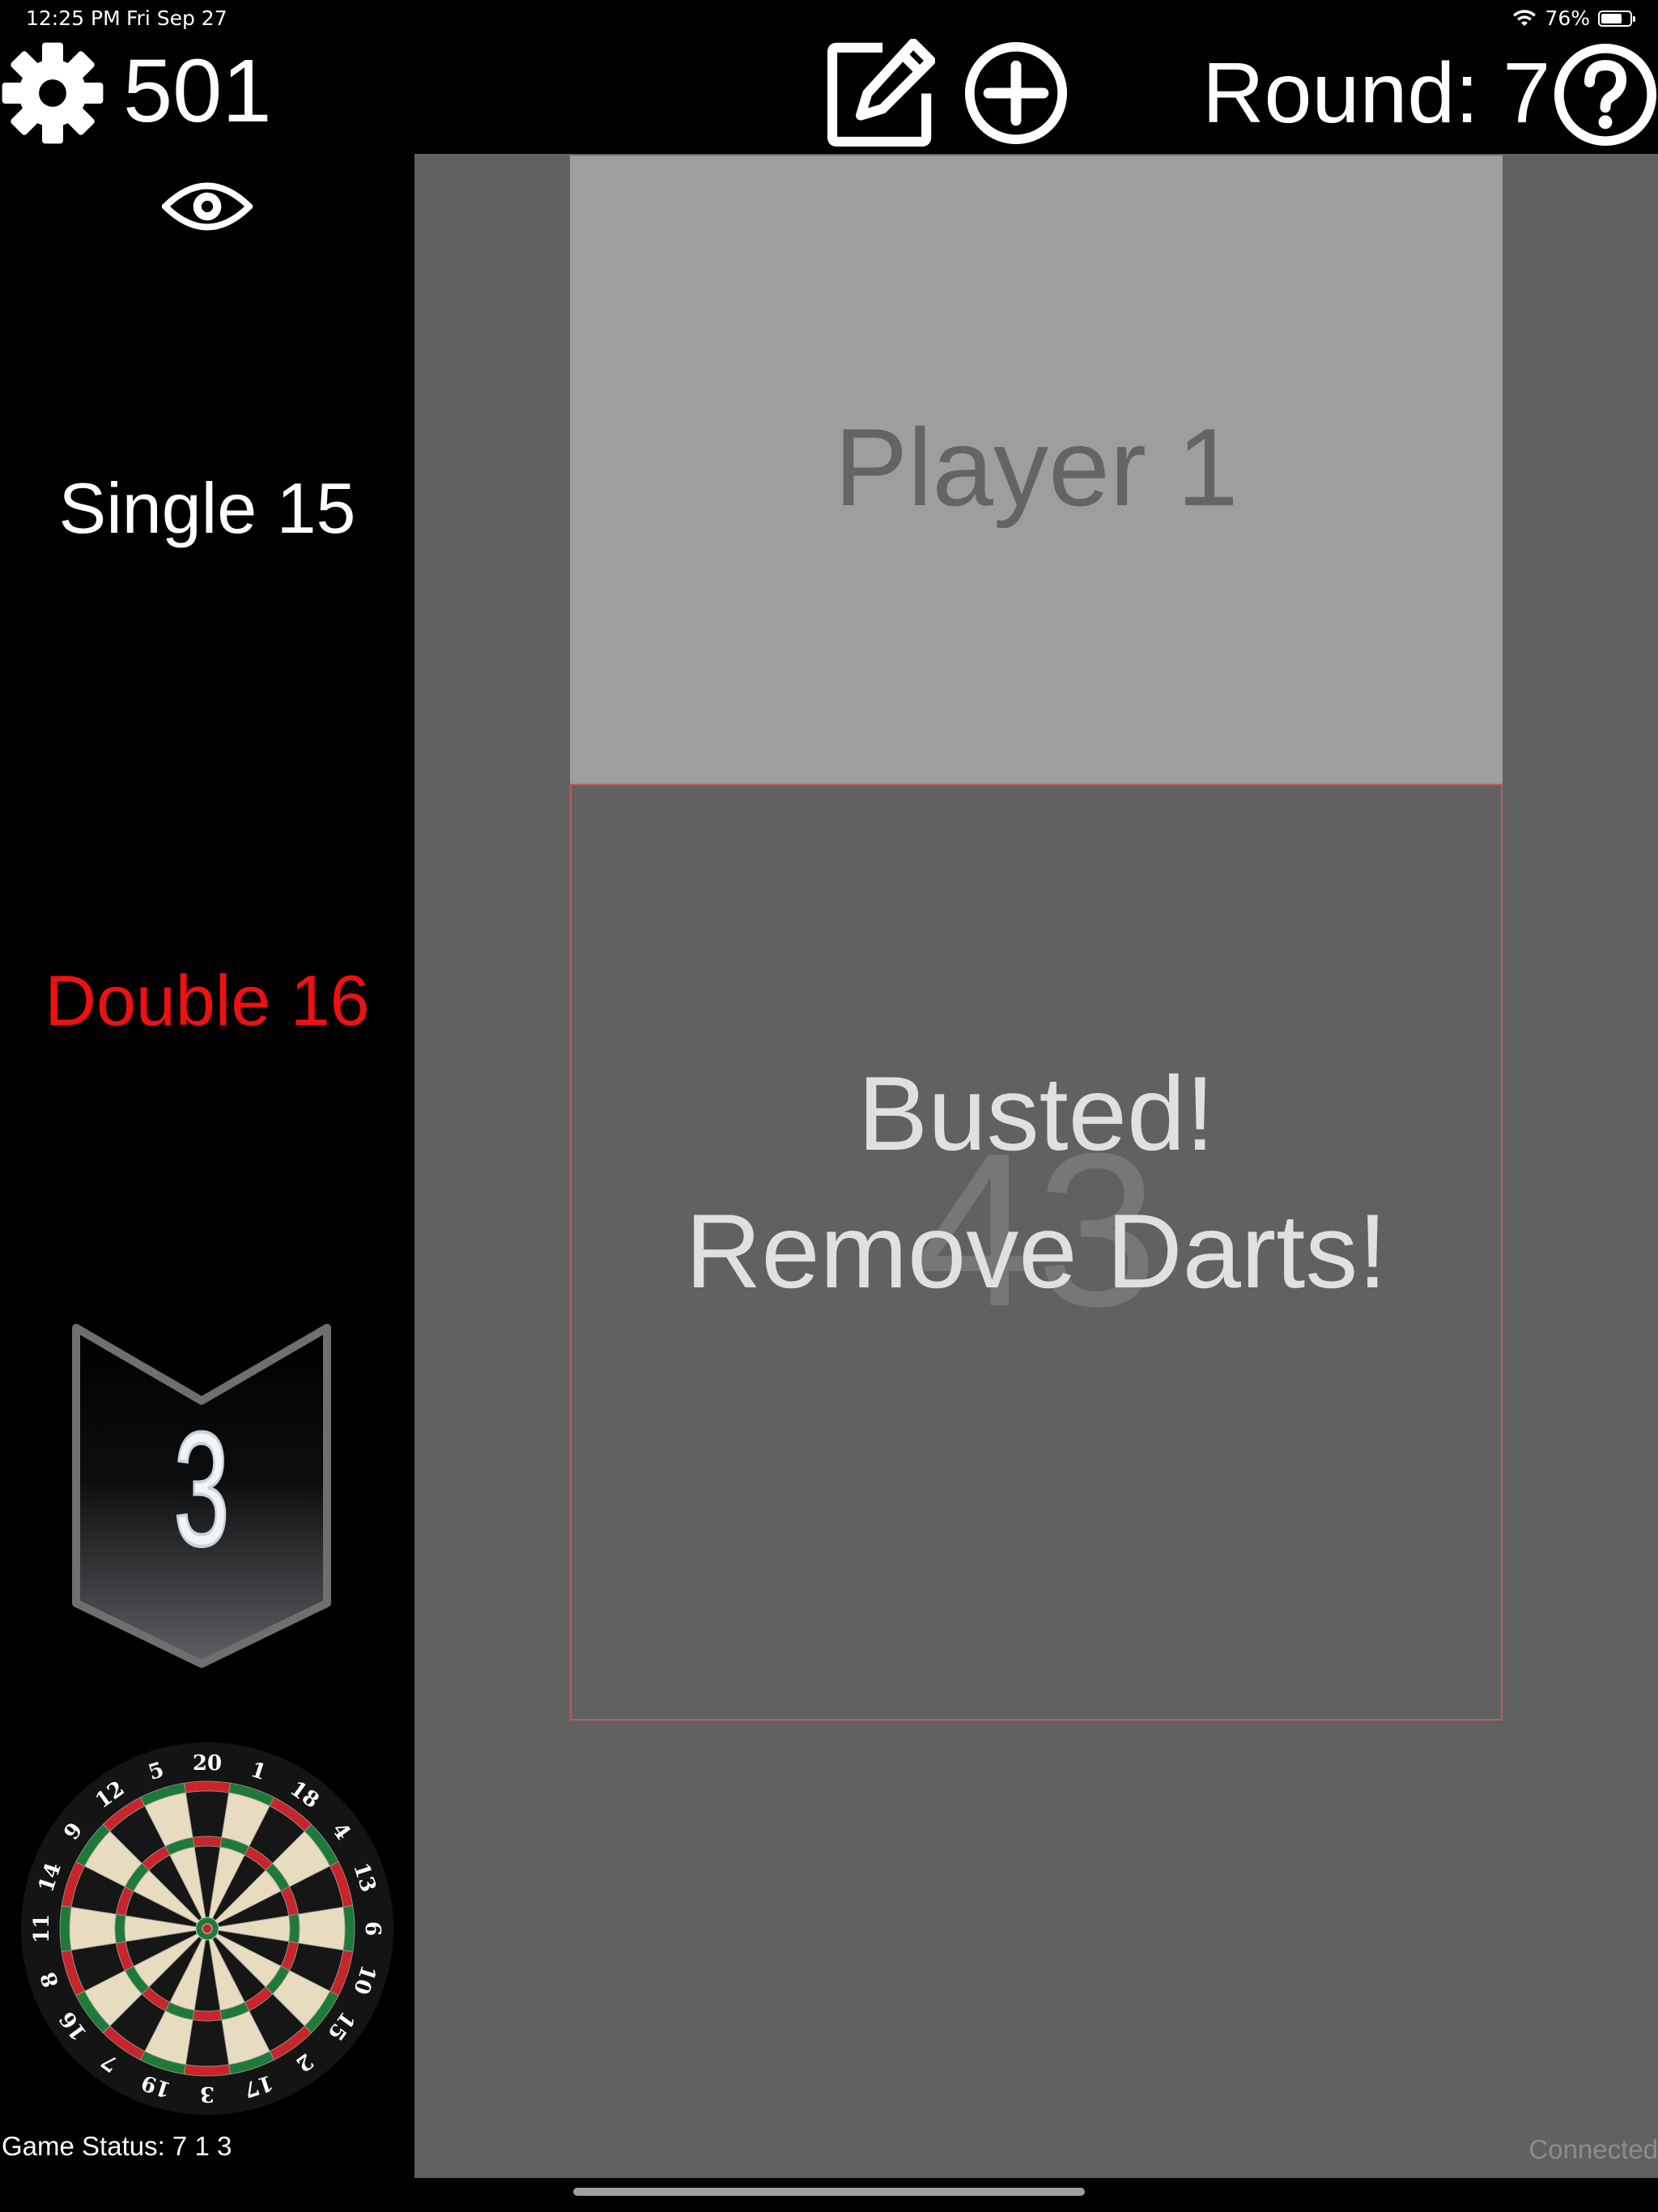  I want to click on darts-left-count: 3, so click(201, 1489).